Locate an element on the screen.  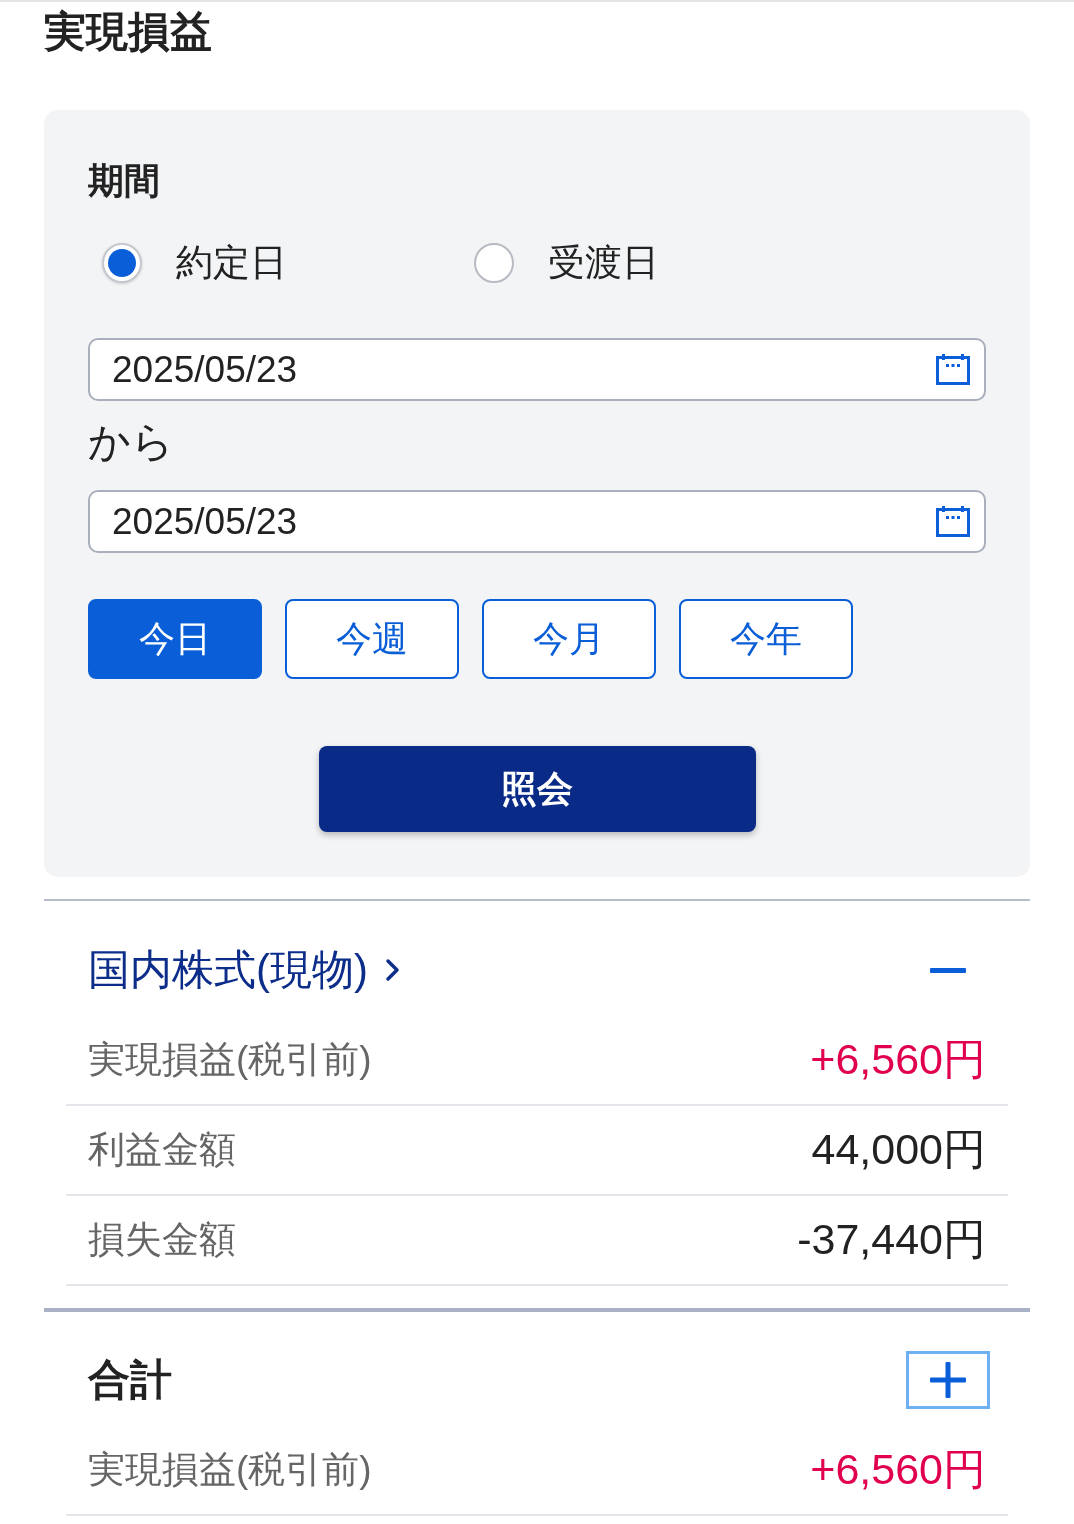
search-button: 照会 is located at coordinates (537, 789).